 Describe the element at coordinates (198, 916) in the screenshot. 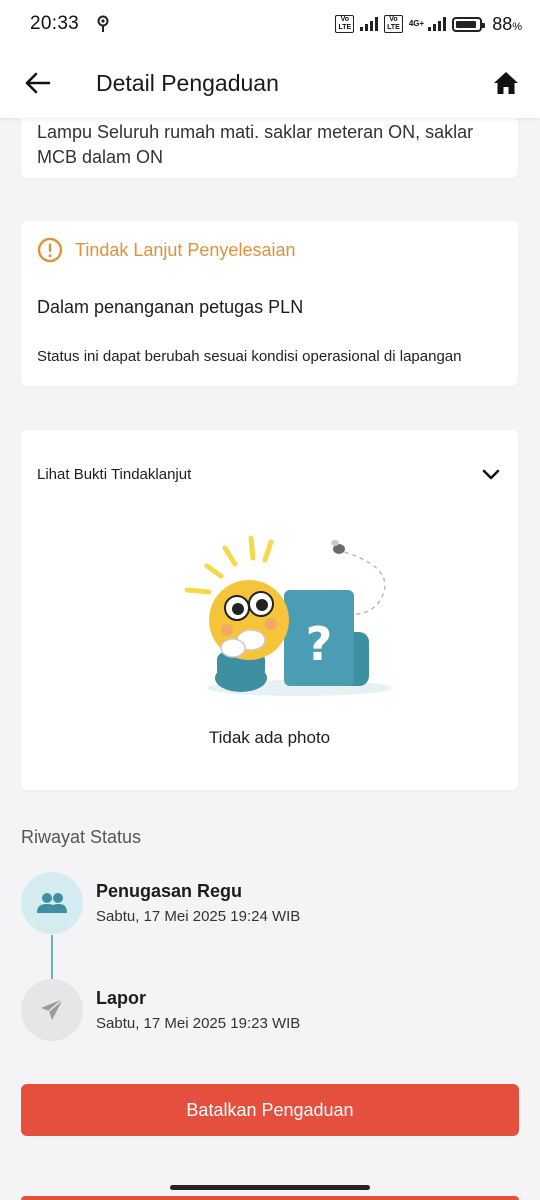

I see `timeline-time: Sabtu, 17 Mei 2025 19:24 WIB` at that location.